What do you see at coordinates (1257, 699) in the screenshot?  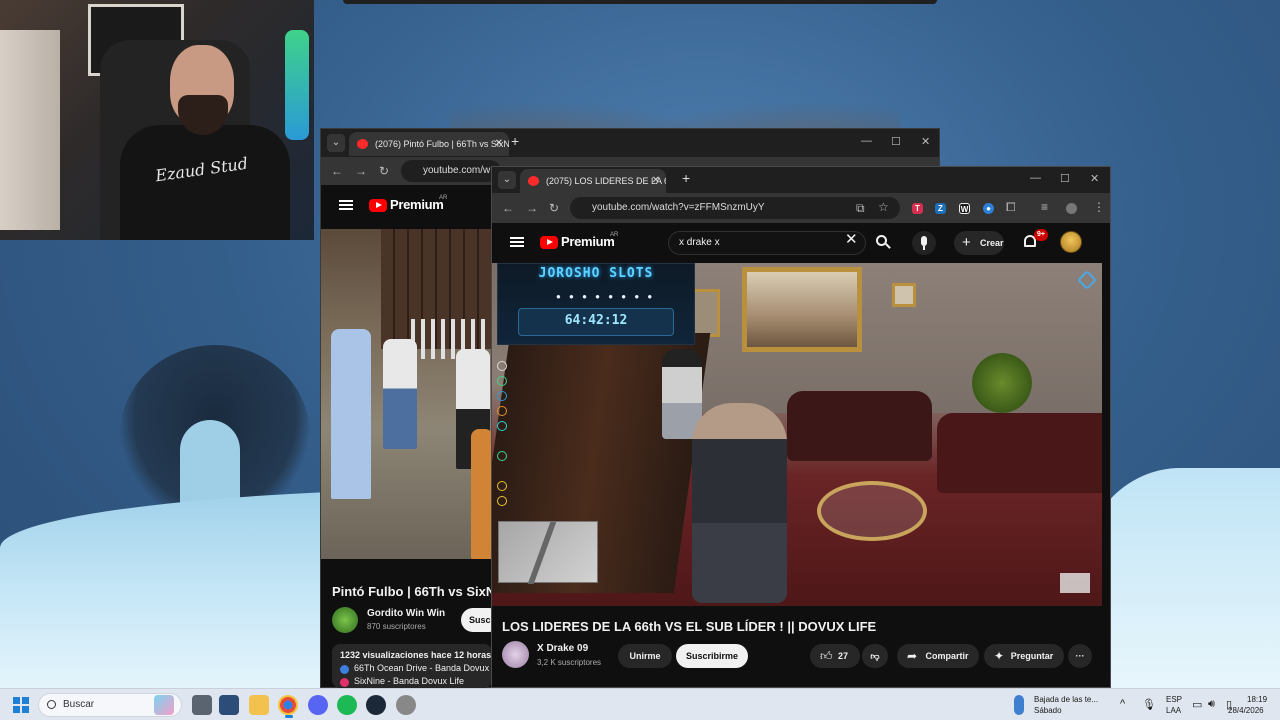 I see `clock-time: 18:19` at bounding box center [1257, 699].